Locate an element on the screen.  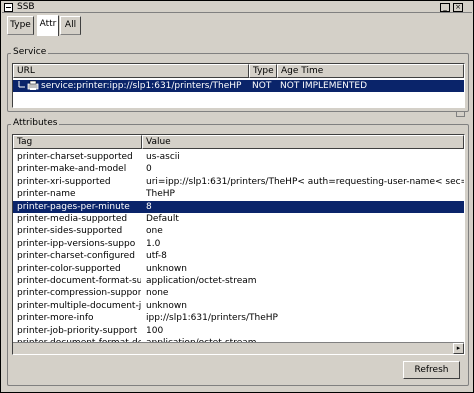
column-header-type: Type is located at coordinates (263, 71).